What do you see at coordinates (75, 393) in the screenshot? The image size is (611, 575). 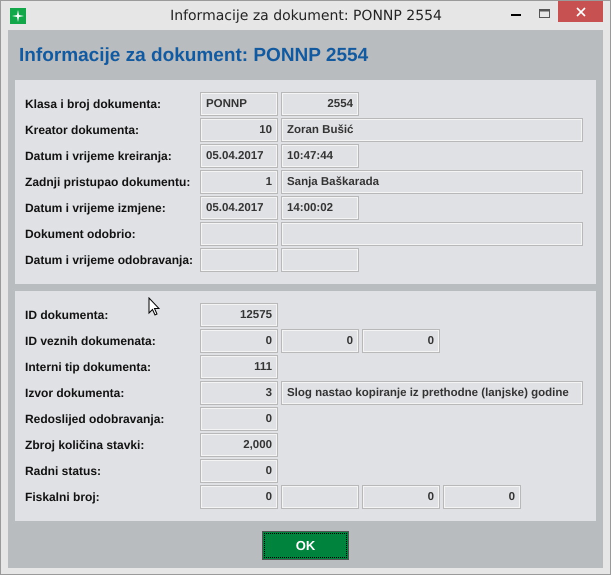 I see `field-label: Izvor dokumenta:` at bounding box center [75, 393].